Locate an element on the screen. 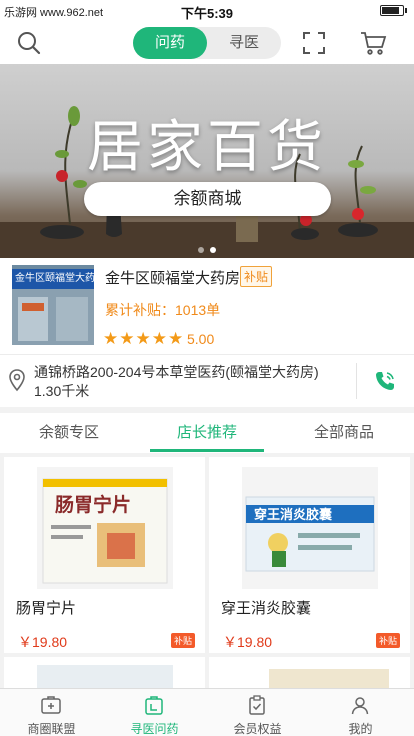 The height and width of the screenshot is (736, 414). rating-stars: ★★★★★ is located at coordinates (144, 338).